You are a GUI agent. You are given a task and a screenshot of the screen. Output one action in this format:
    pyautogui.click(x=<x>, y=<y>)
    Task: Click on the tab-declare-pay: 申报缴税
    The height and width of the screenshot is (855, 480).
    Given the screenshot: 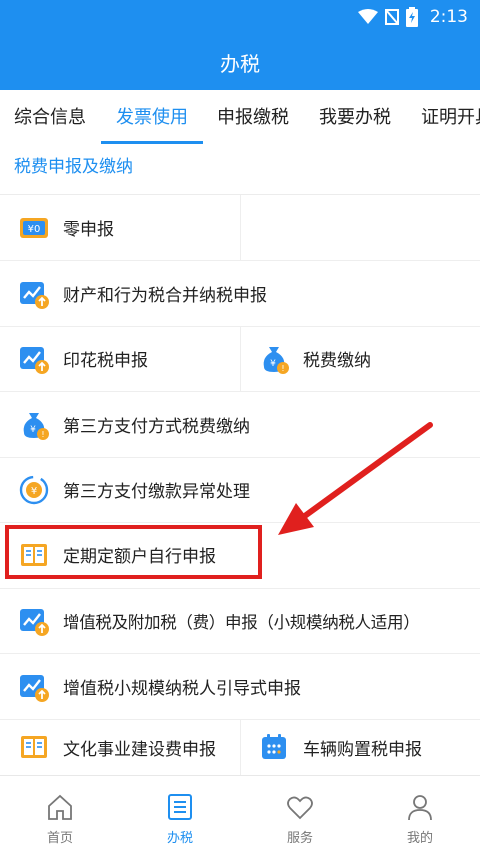 What is the action you would take?
    pyautogui.click(x=253, y=118)
    